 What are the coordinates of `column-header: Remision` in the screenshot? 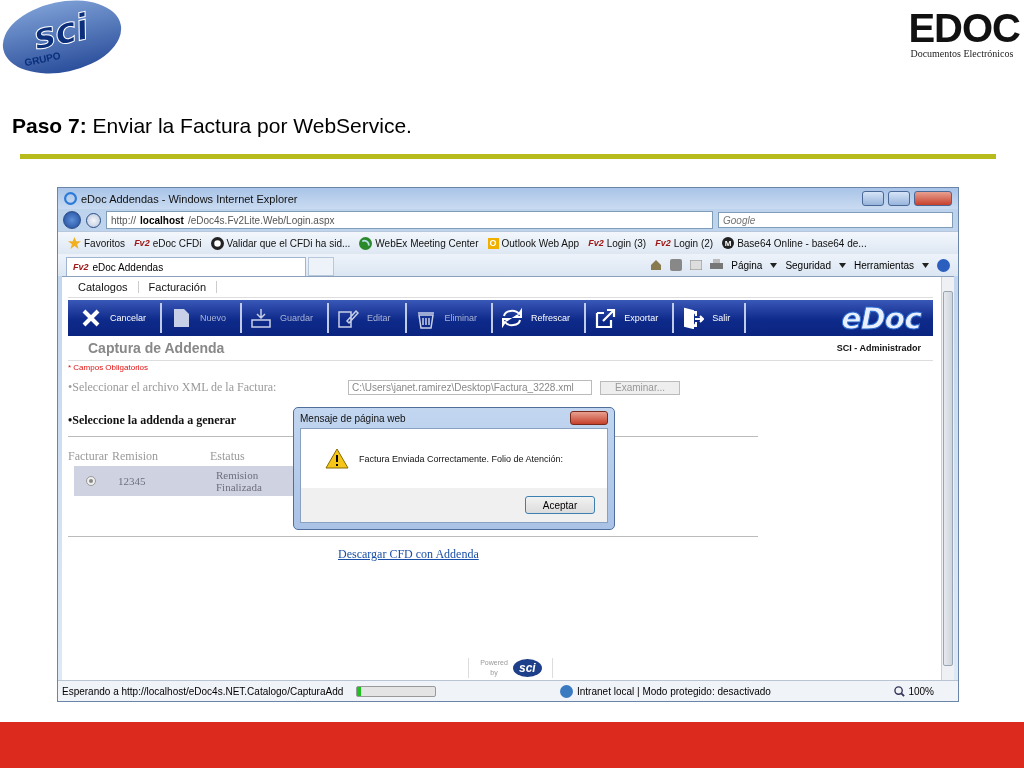 It's located at (135, 456).